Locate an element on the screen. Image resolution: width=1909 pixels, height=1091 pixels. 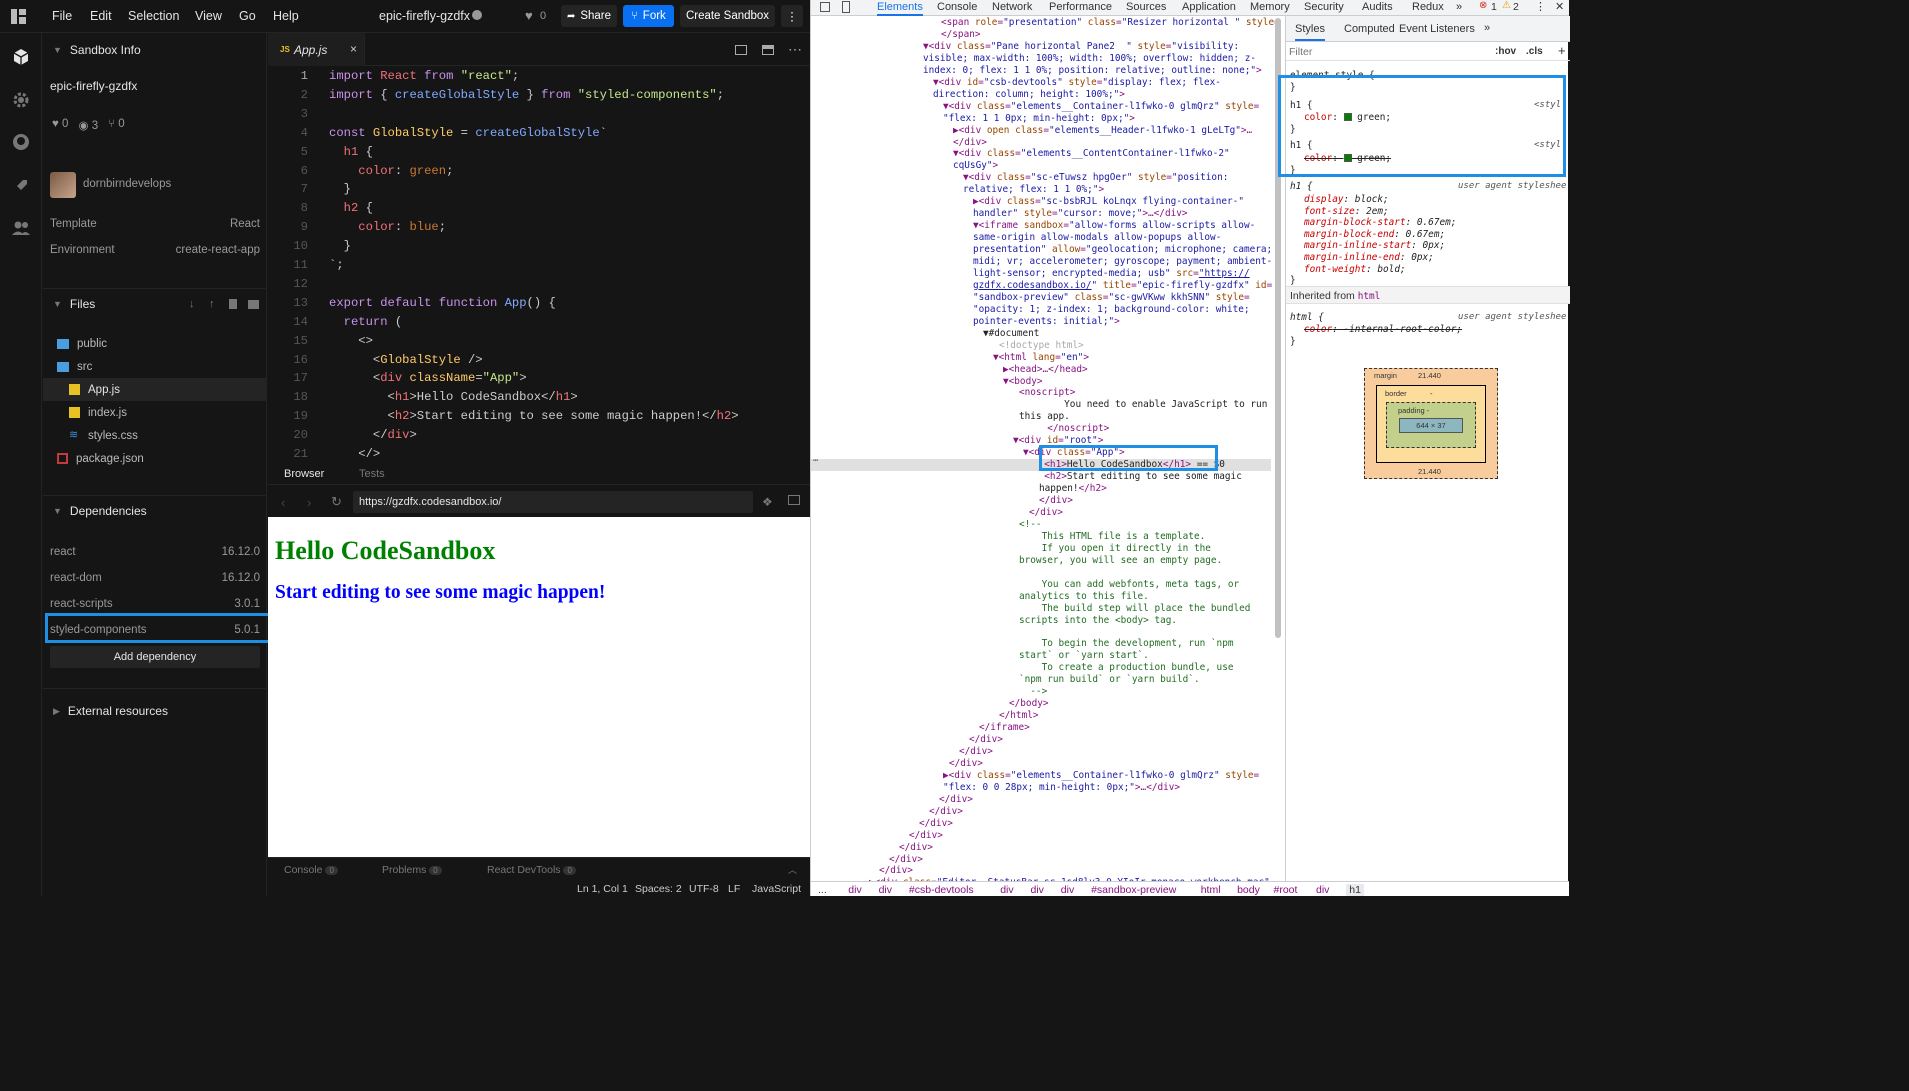
dom-node-line: relative; flex: 1 1 0%;"> is located at coordinates (1033, 190).